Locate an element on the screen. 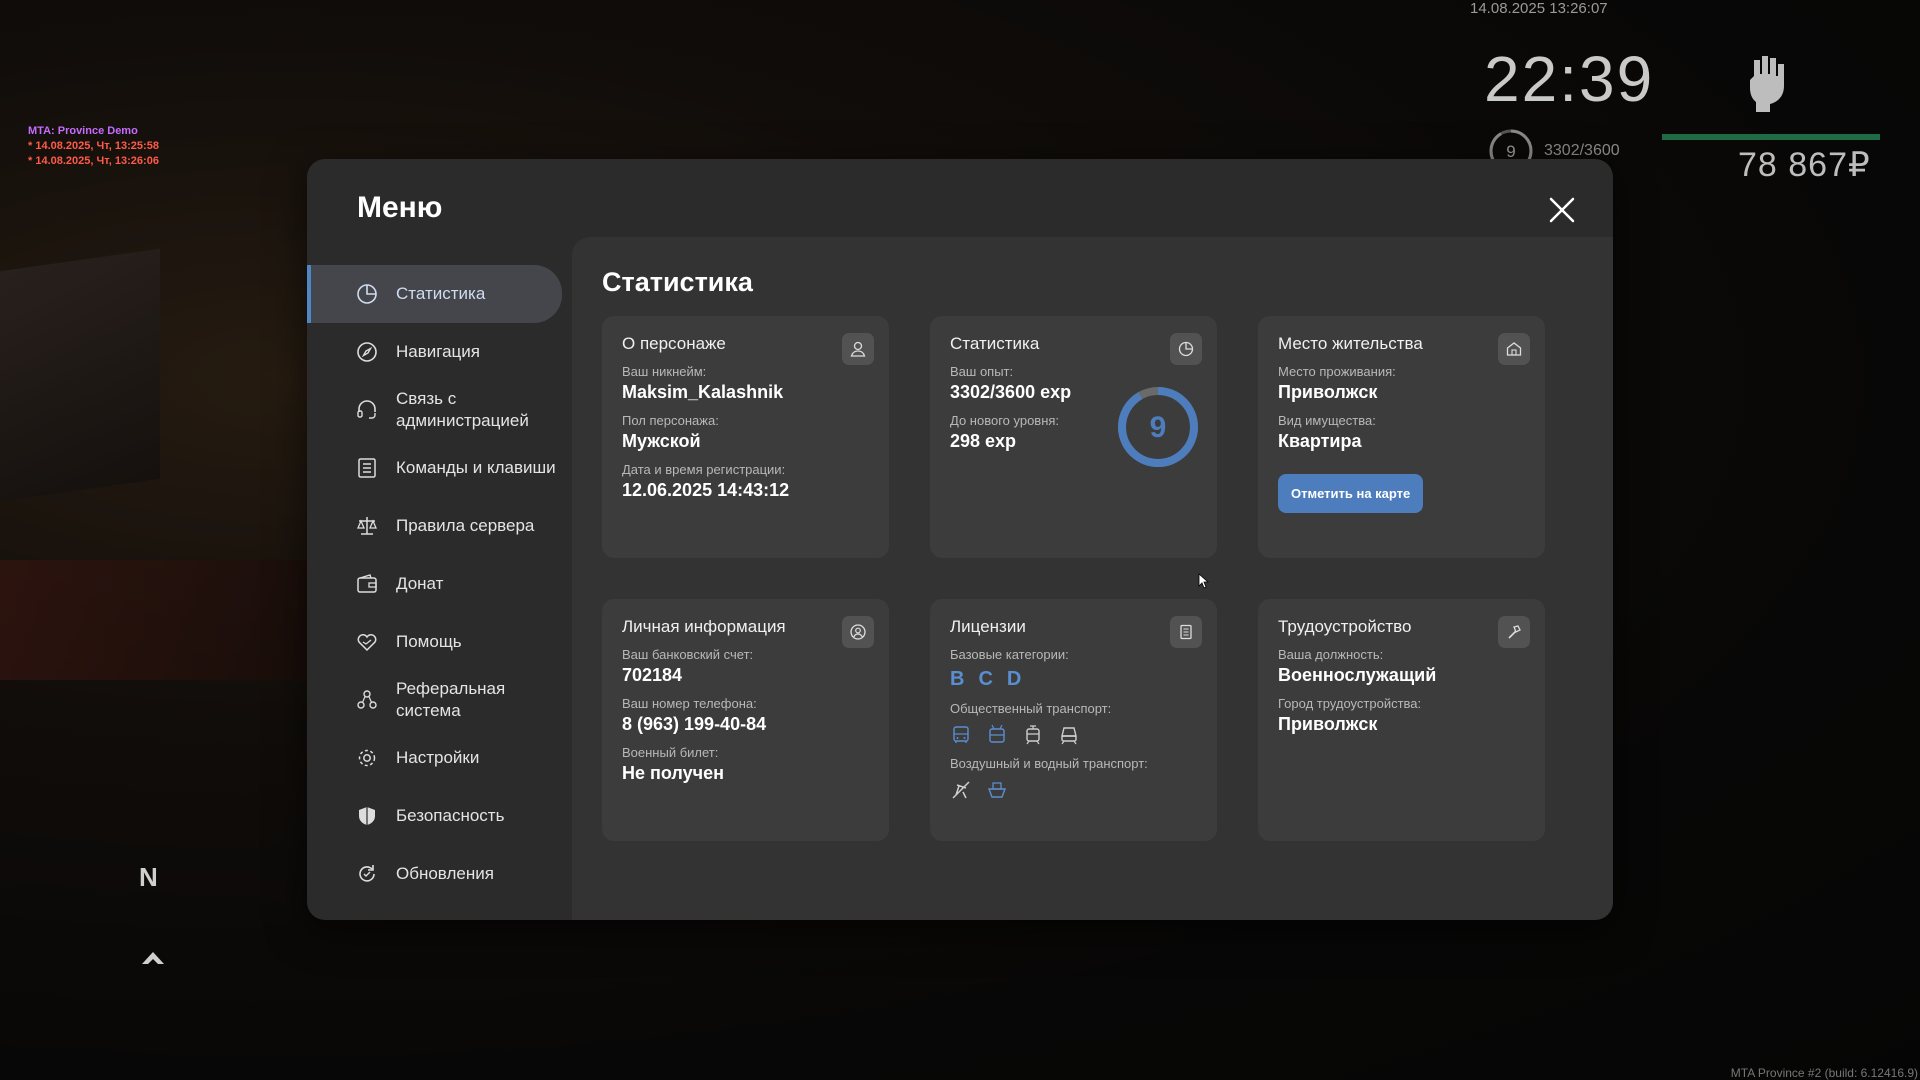  sidebar-item-settings: Настройки is located at coordinates (434, 758).